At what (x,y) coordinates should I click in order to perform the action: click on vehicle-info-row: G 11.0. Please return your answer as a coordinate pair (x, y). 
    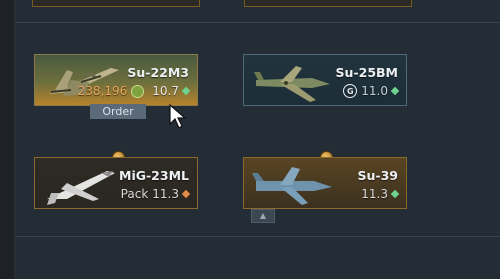
    Looking at the image, I should click on (371, 91).